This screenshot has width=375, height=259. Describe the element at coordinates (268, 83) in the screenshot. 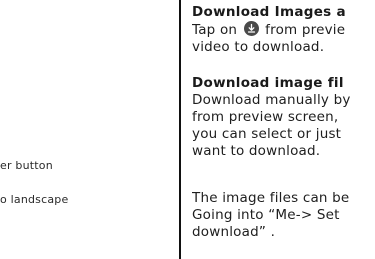

I see `section-heading: Download image fil` at that location.